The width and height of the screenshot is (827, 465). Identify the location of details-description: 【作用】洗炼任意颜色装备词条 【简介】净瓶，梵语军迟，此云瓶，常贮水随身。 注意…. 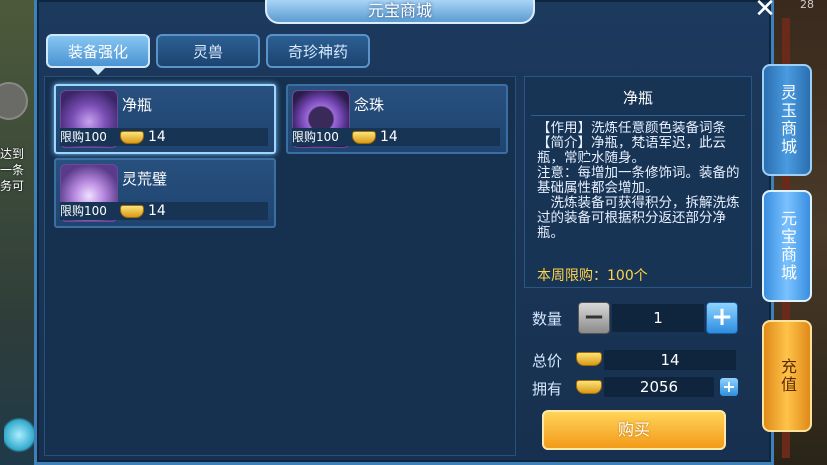
(641, 191).